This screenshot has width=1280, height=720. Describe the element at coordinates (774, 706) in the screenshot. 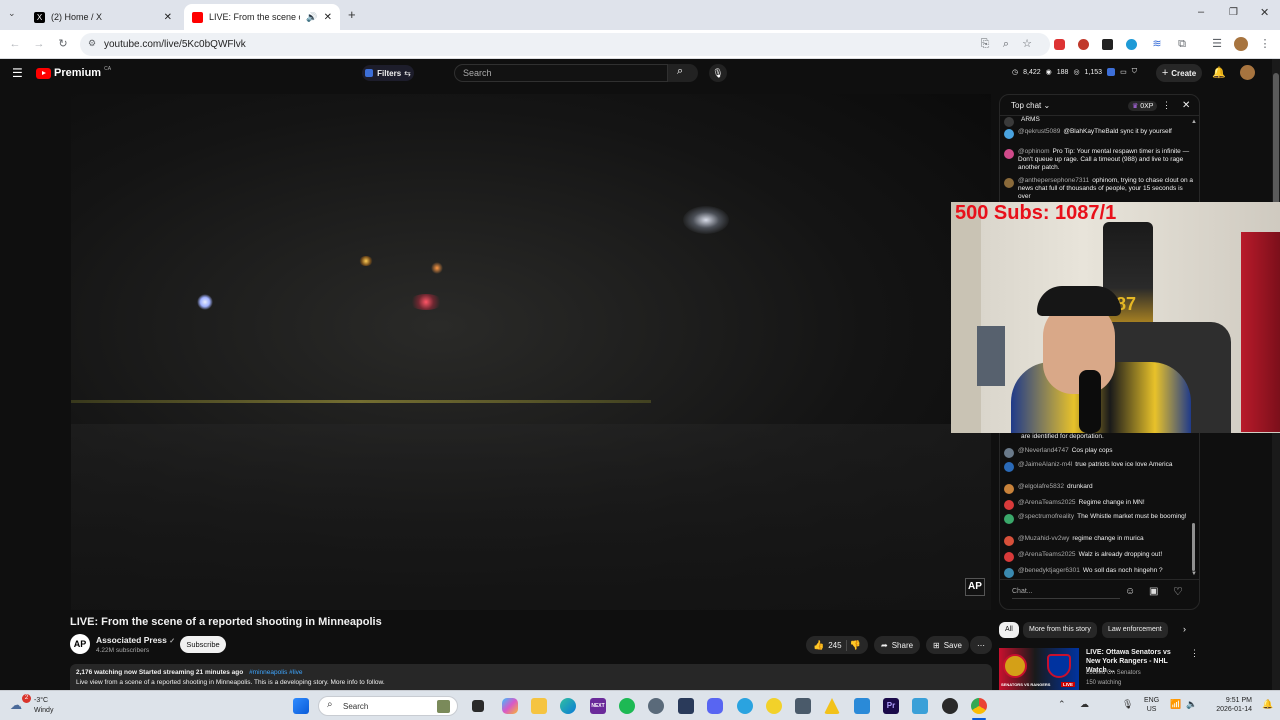

I see `sticky-app-icon` at that location.